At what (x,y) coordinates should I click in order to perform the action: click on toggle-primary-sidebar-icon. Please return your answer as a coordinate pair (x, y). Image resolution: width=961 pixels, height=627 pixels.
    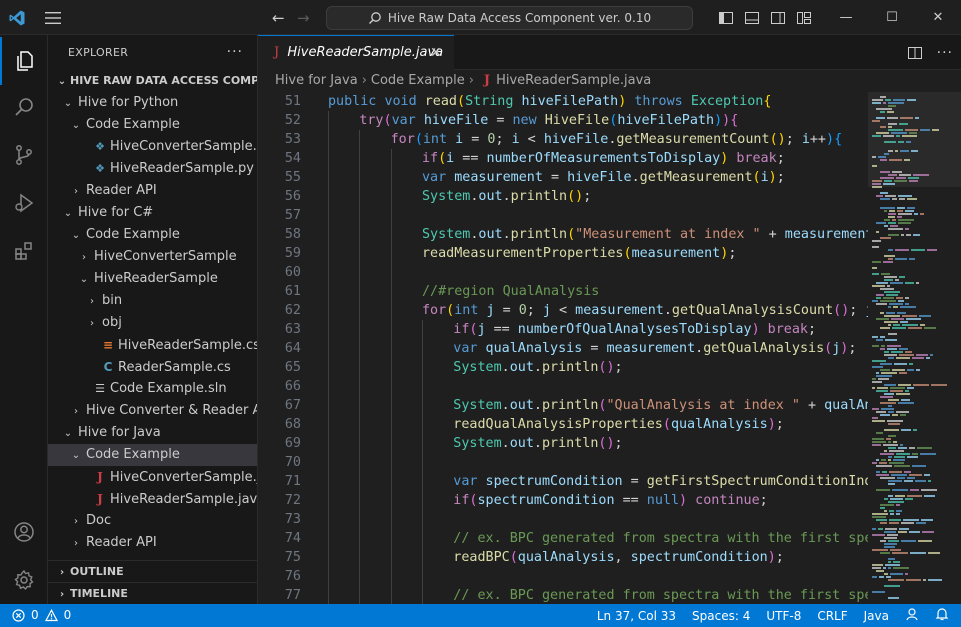
    Looking at the image, I should click on (726, 17).